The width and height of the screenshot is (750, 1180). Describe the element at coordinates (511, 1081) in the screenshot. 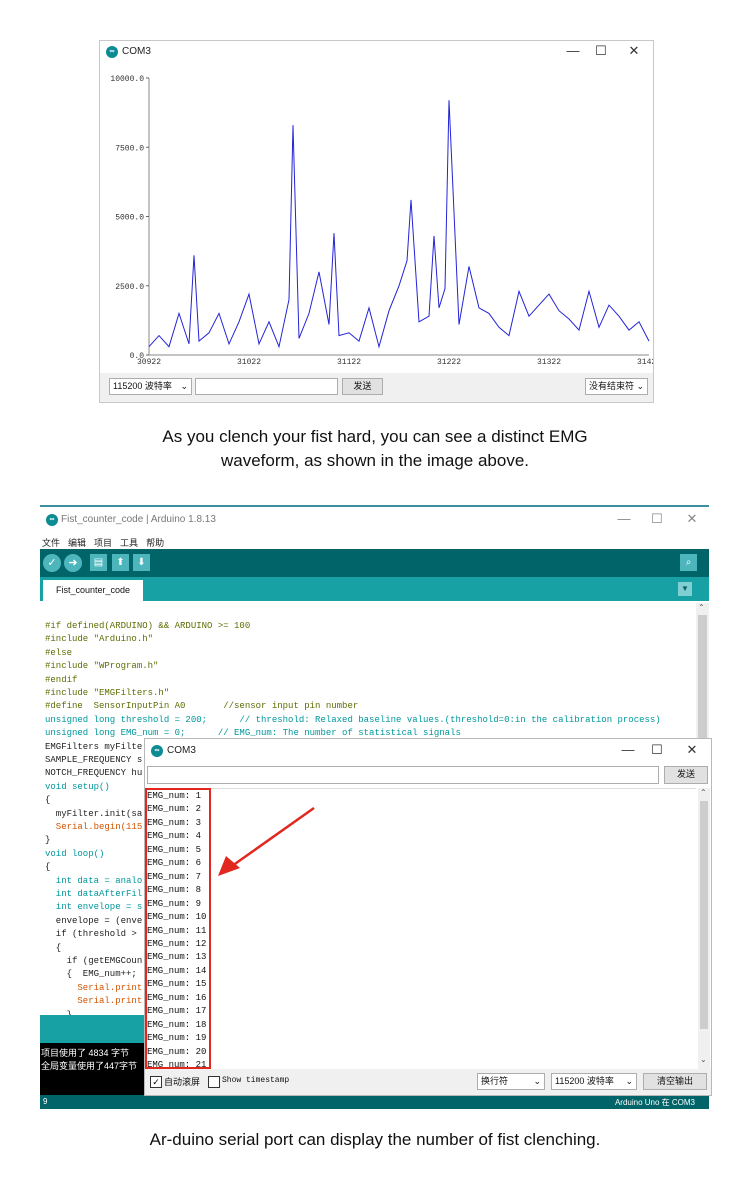

I see `line-ending-select: 换行符 ⌄` at that location.